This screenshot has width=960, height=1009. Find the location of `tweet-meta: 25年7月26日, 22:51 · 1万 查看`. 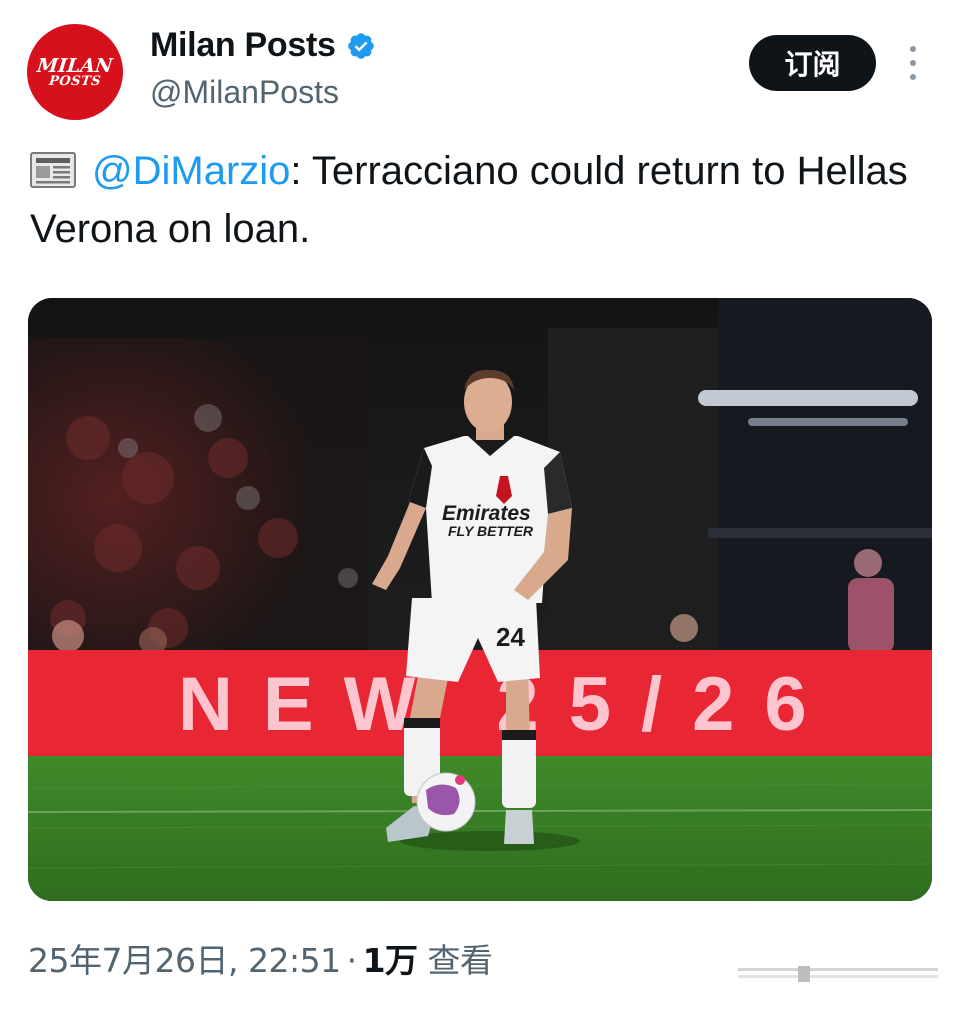

tweet-meta: 25年7月26日, 22:51 · 1万 查看 is located at coordinates (260, 958).